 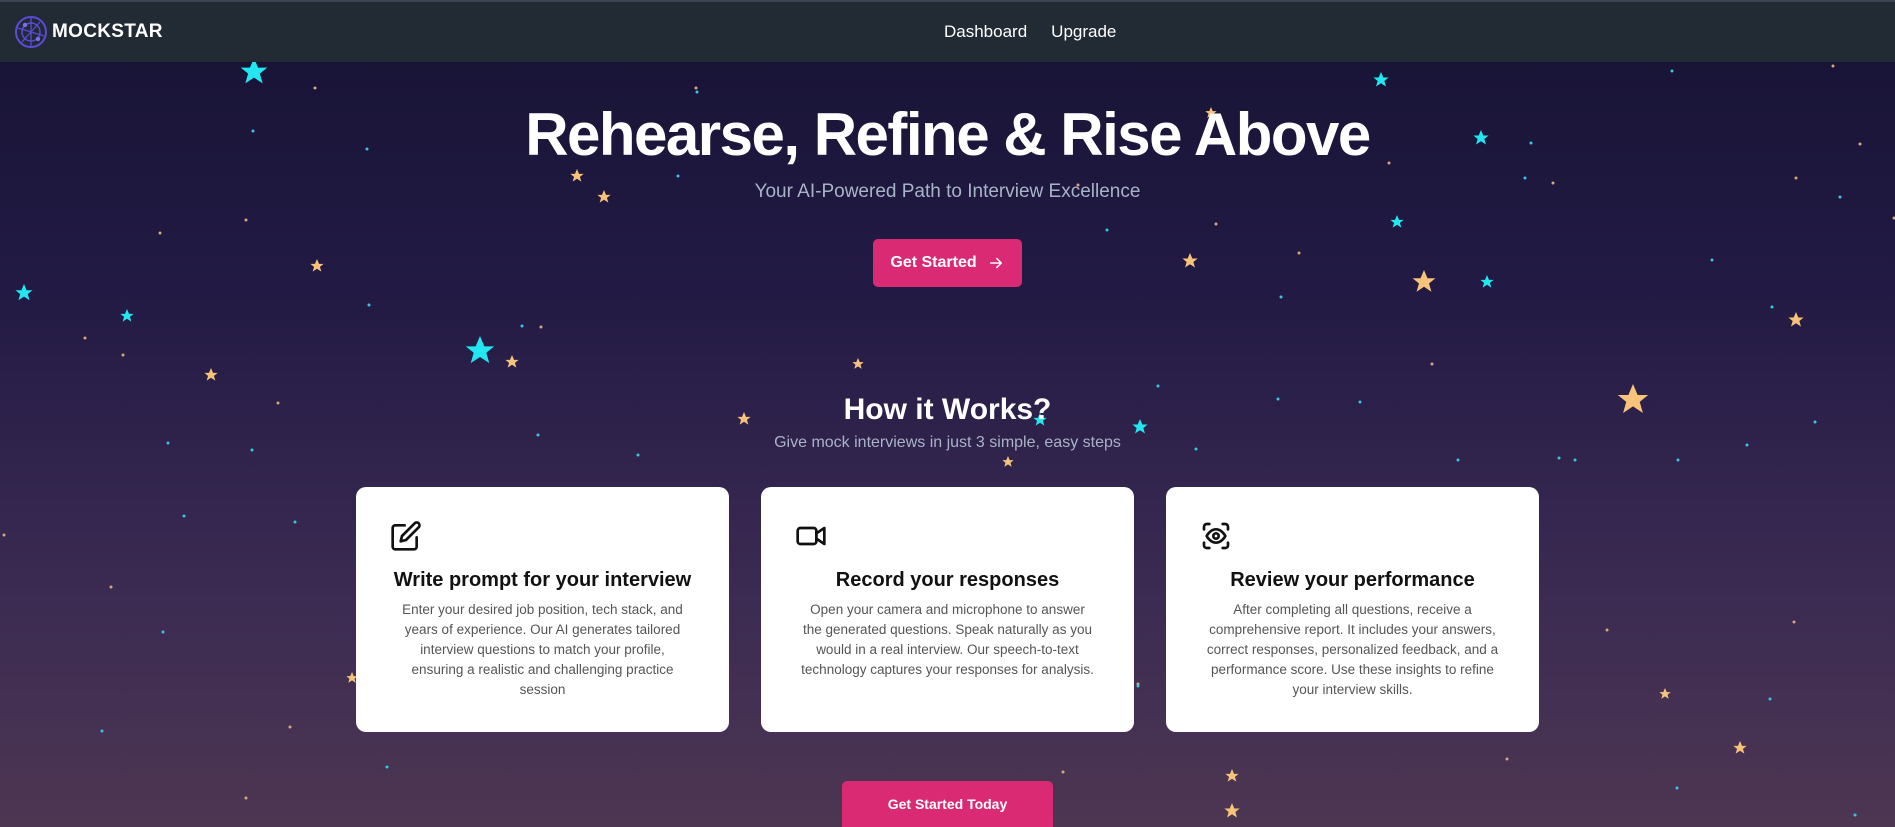 I want to click on how-it-works-title: How it Works?, so click(x=947, y=409).